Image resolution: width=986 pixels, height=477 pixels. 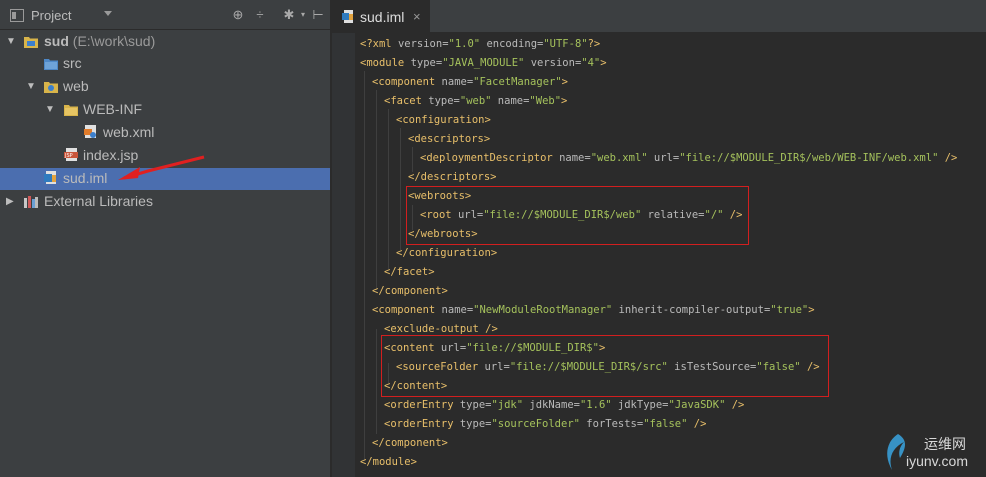 What do you see at coordinates (165, 156) in the screenshot?
I see `tree-item-index-jsp: JSP index.jsp` at bounding box center [165, 156].